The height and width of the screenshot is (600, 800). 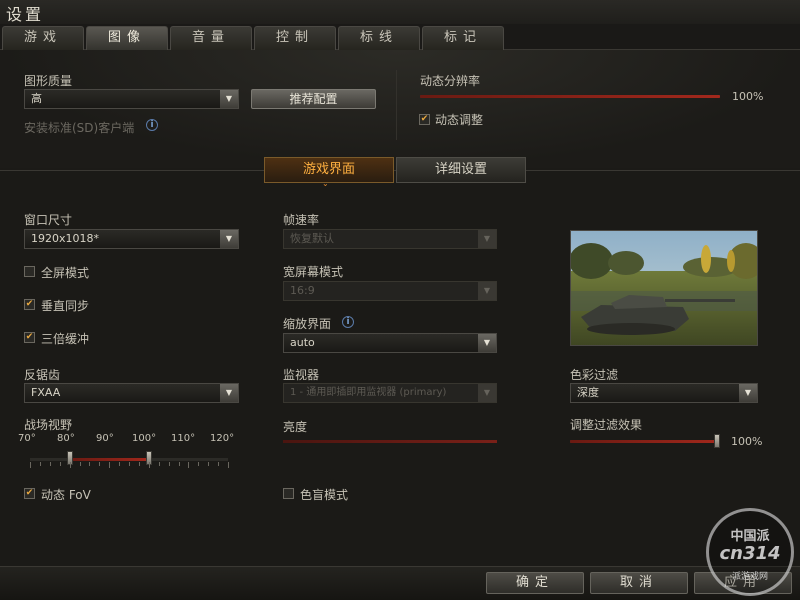 I want to click on tab-row: 游戏 图像 音量 控制 标线 标记, so click(x=400, y=37).